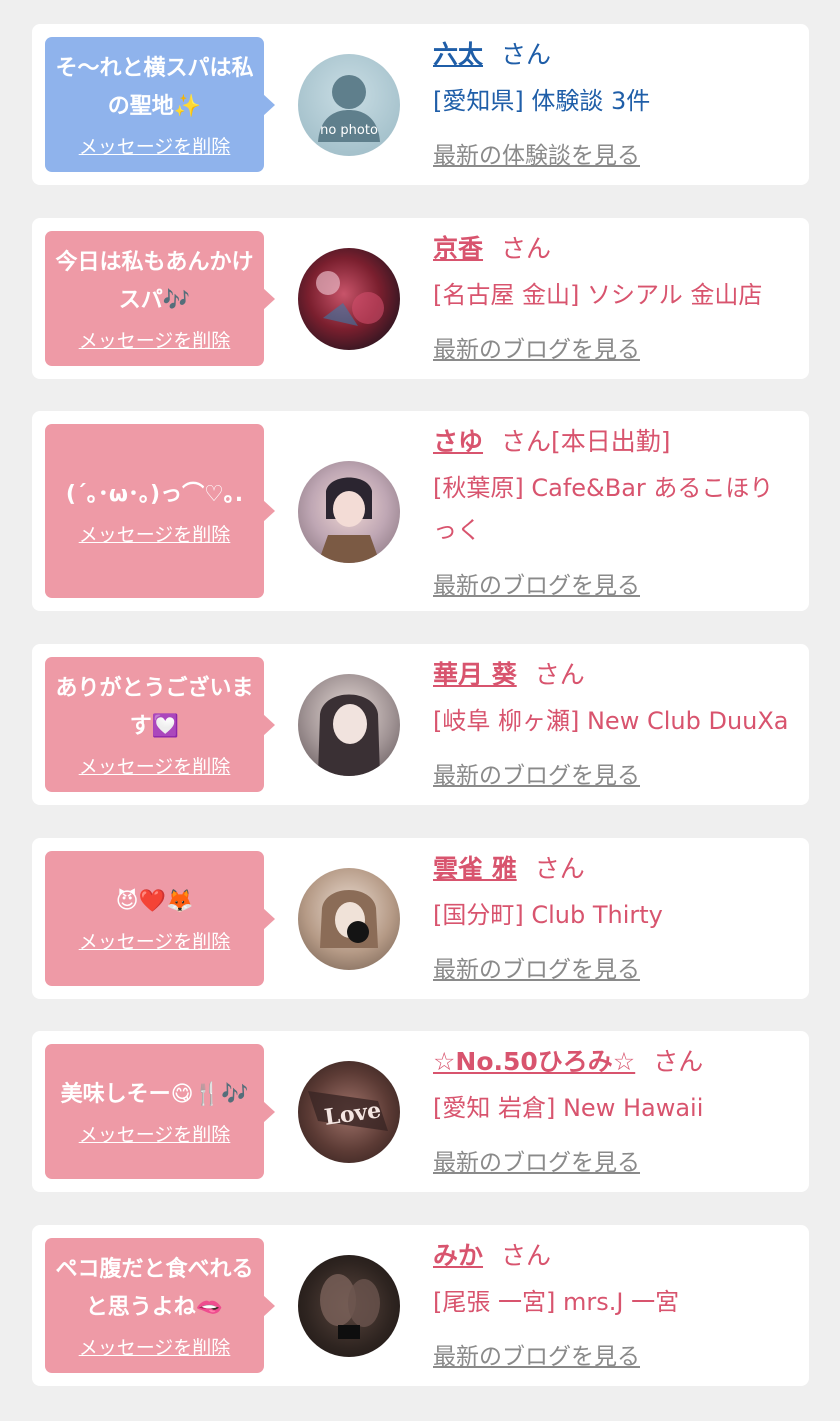  Describe the element at coordinates (349, 108) in the screenshot. I see `no-photo-icon: no photo` at that location.